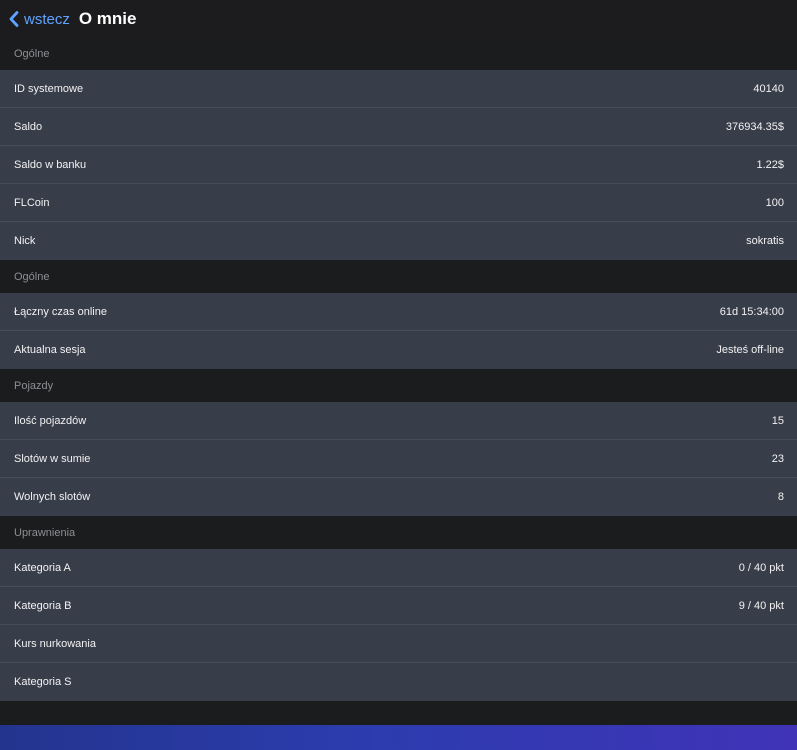 Image resolution: width=797 pixels, height=750 pixels. I want to click on row-label: Saldo, so click(28, 126).